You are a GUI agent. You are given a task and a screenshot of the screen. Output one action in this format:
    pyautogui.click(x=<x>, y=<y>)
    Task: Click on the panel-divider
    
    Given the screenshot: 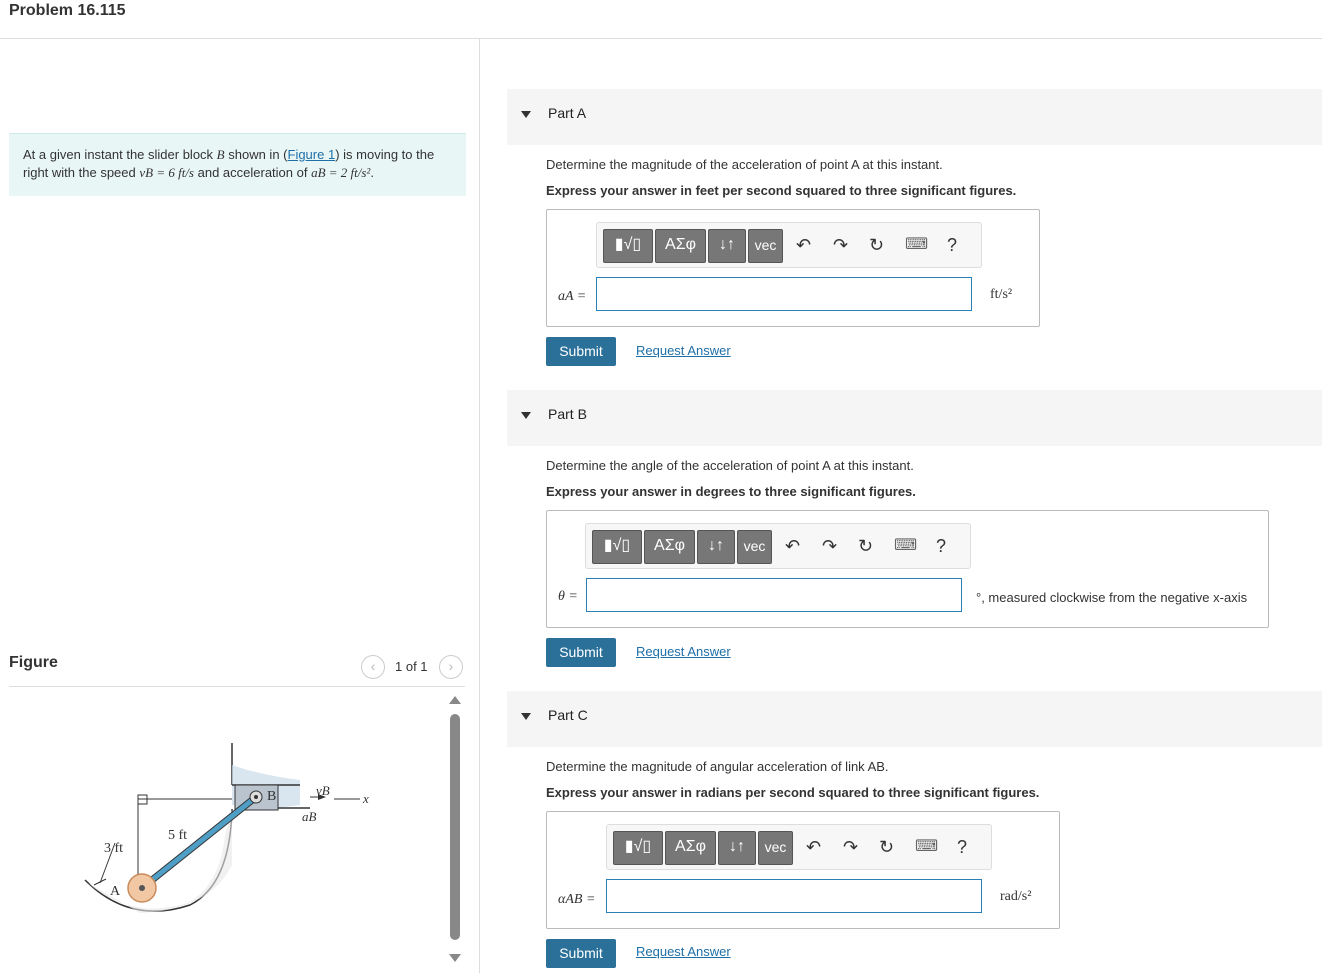 What is the action you would take?
    pyautogui.click(x=479, y=506)
    